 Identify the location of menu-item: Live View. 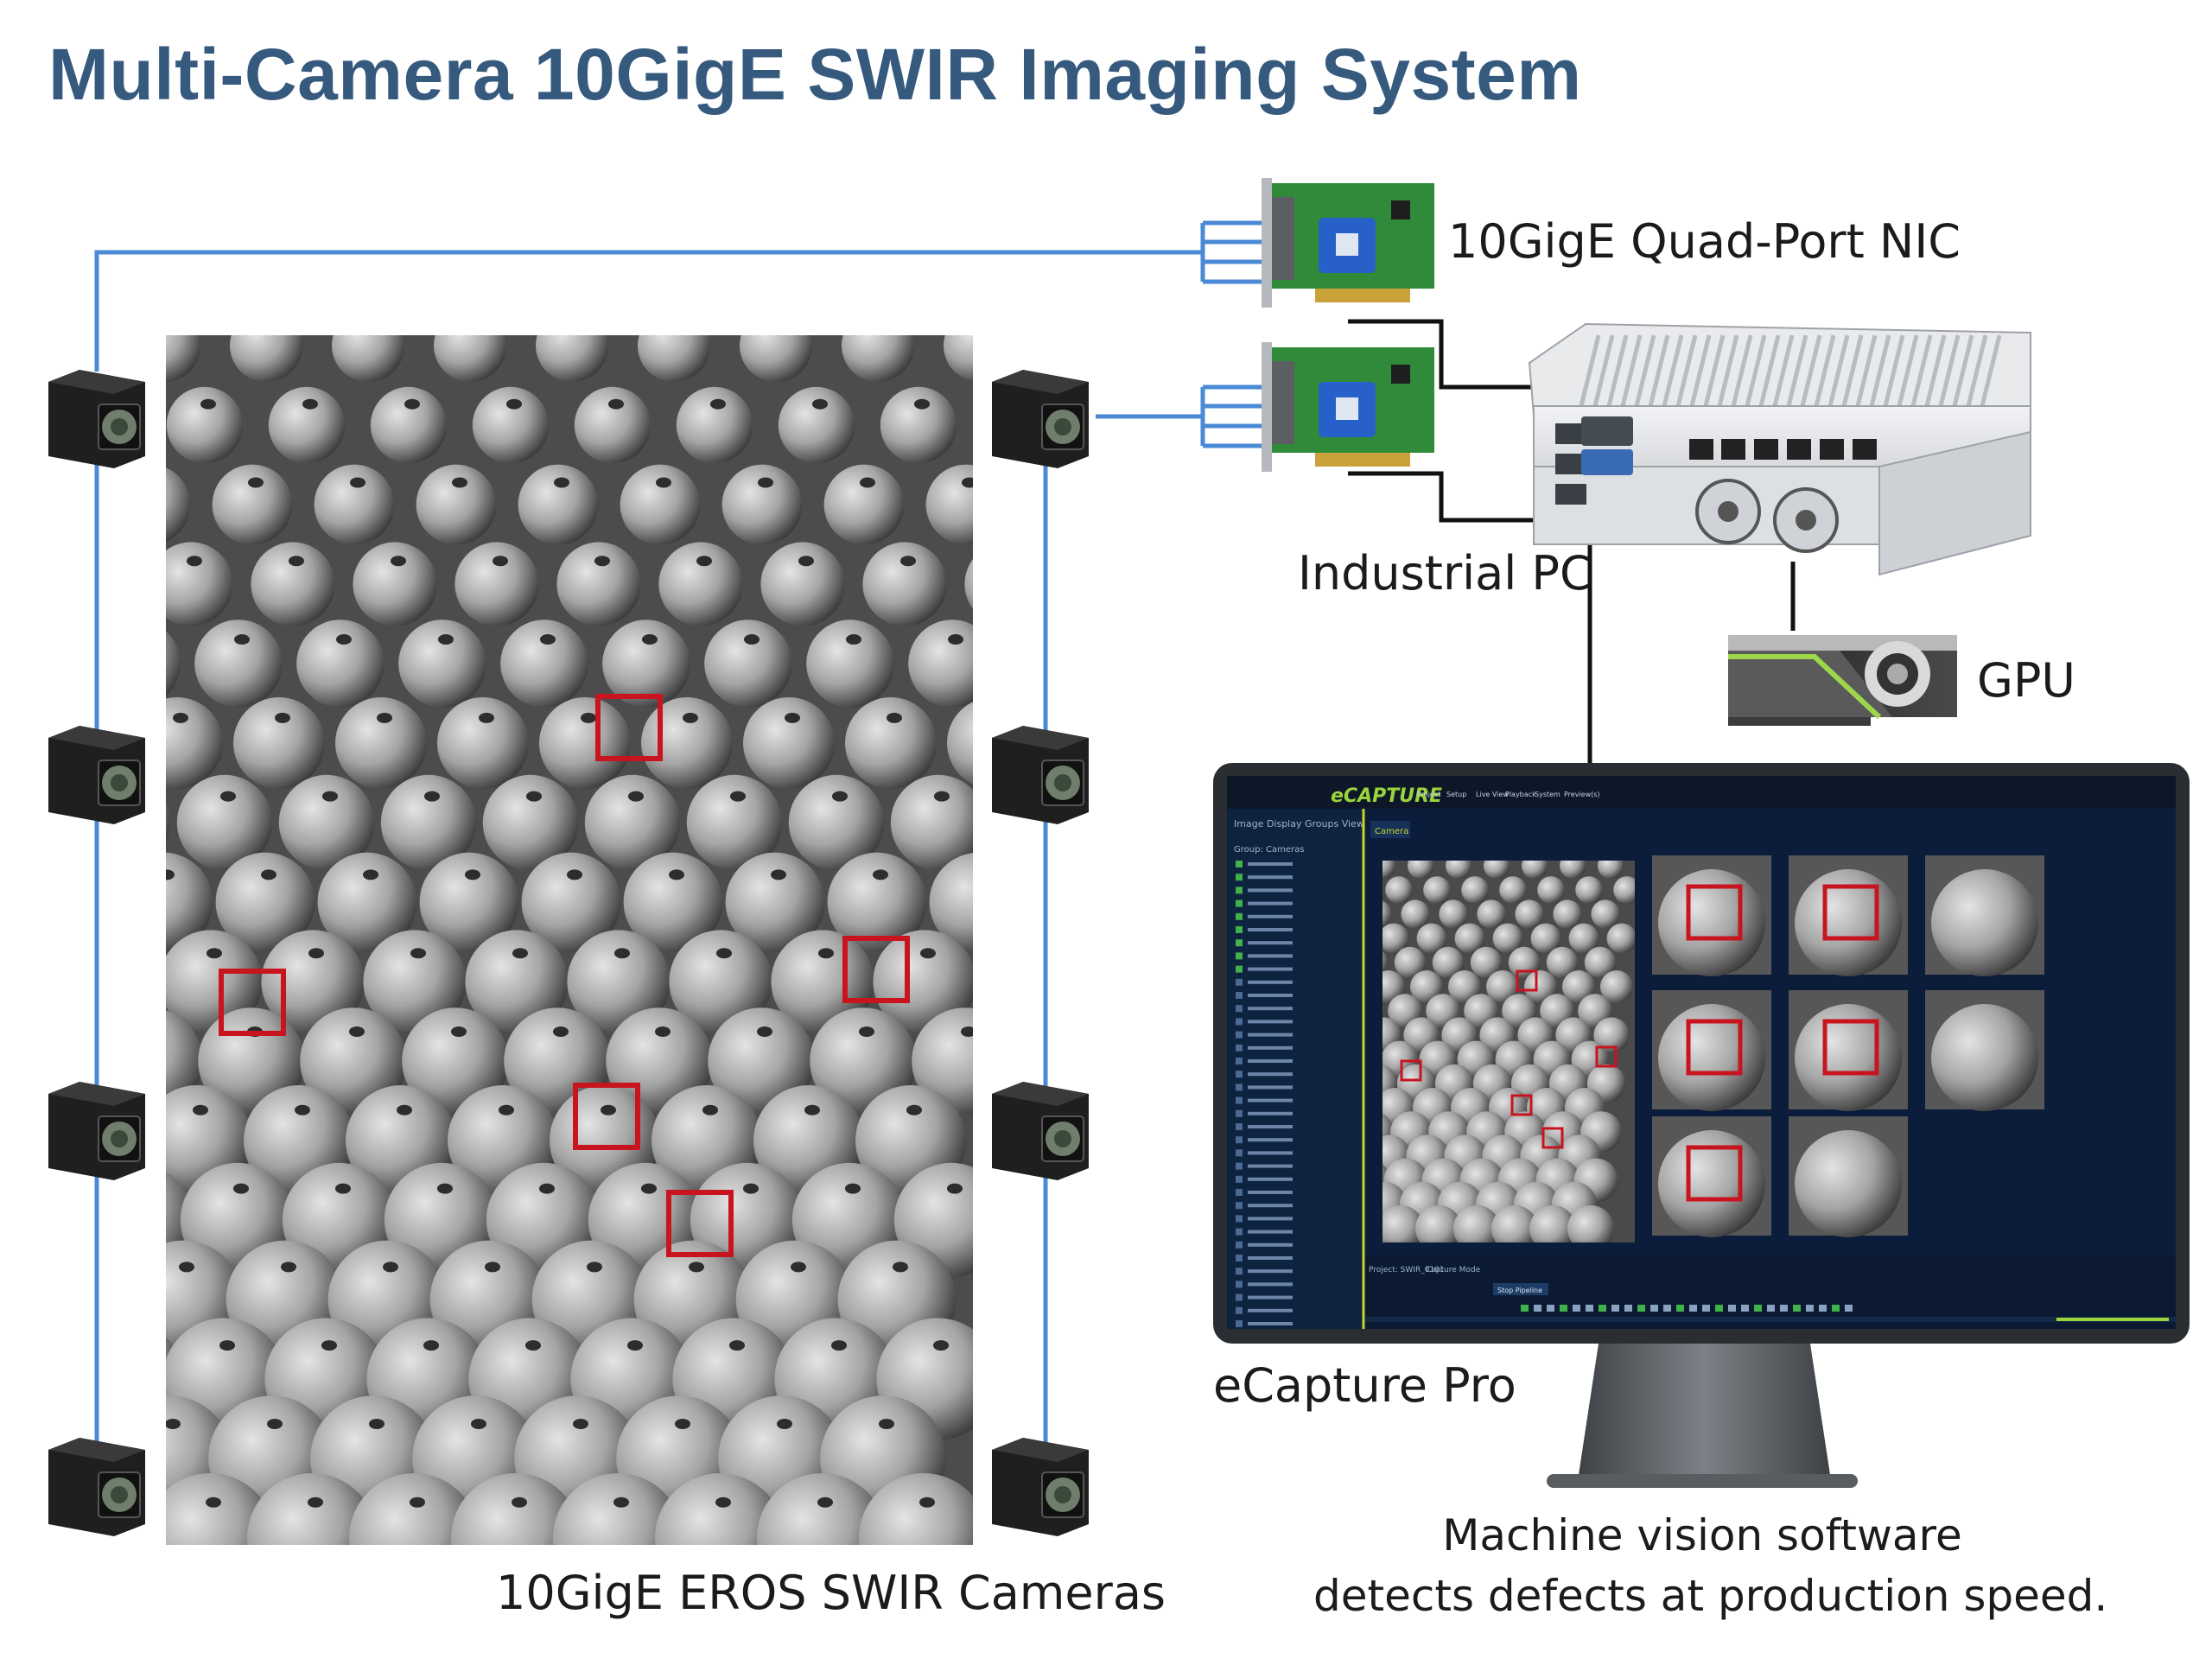
(1492, 794).